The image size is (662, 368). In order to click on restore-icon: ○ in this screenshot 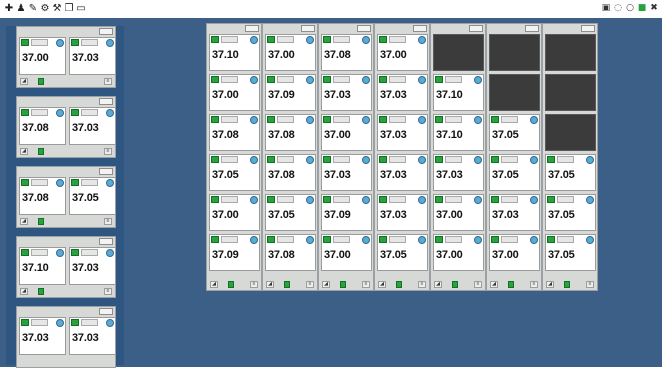, I will do `click(630, 8)`.